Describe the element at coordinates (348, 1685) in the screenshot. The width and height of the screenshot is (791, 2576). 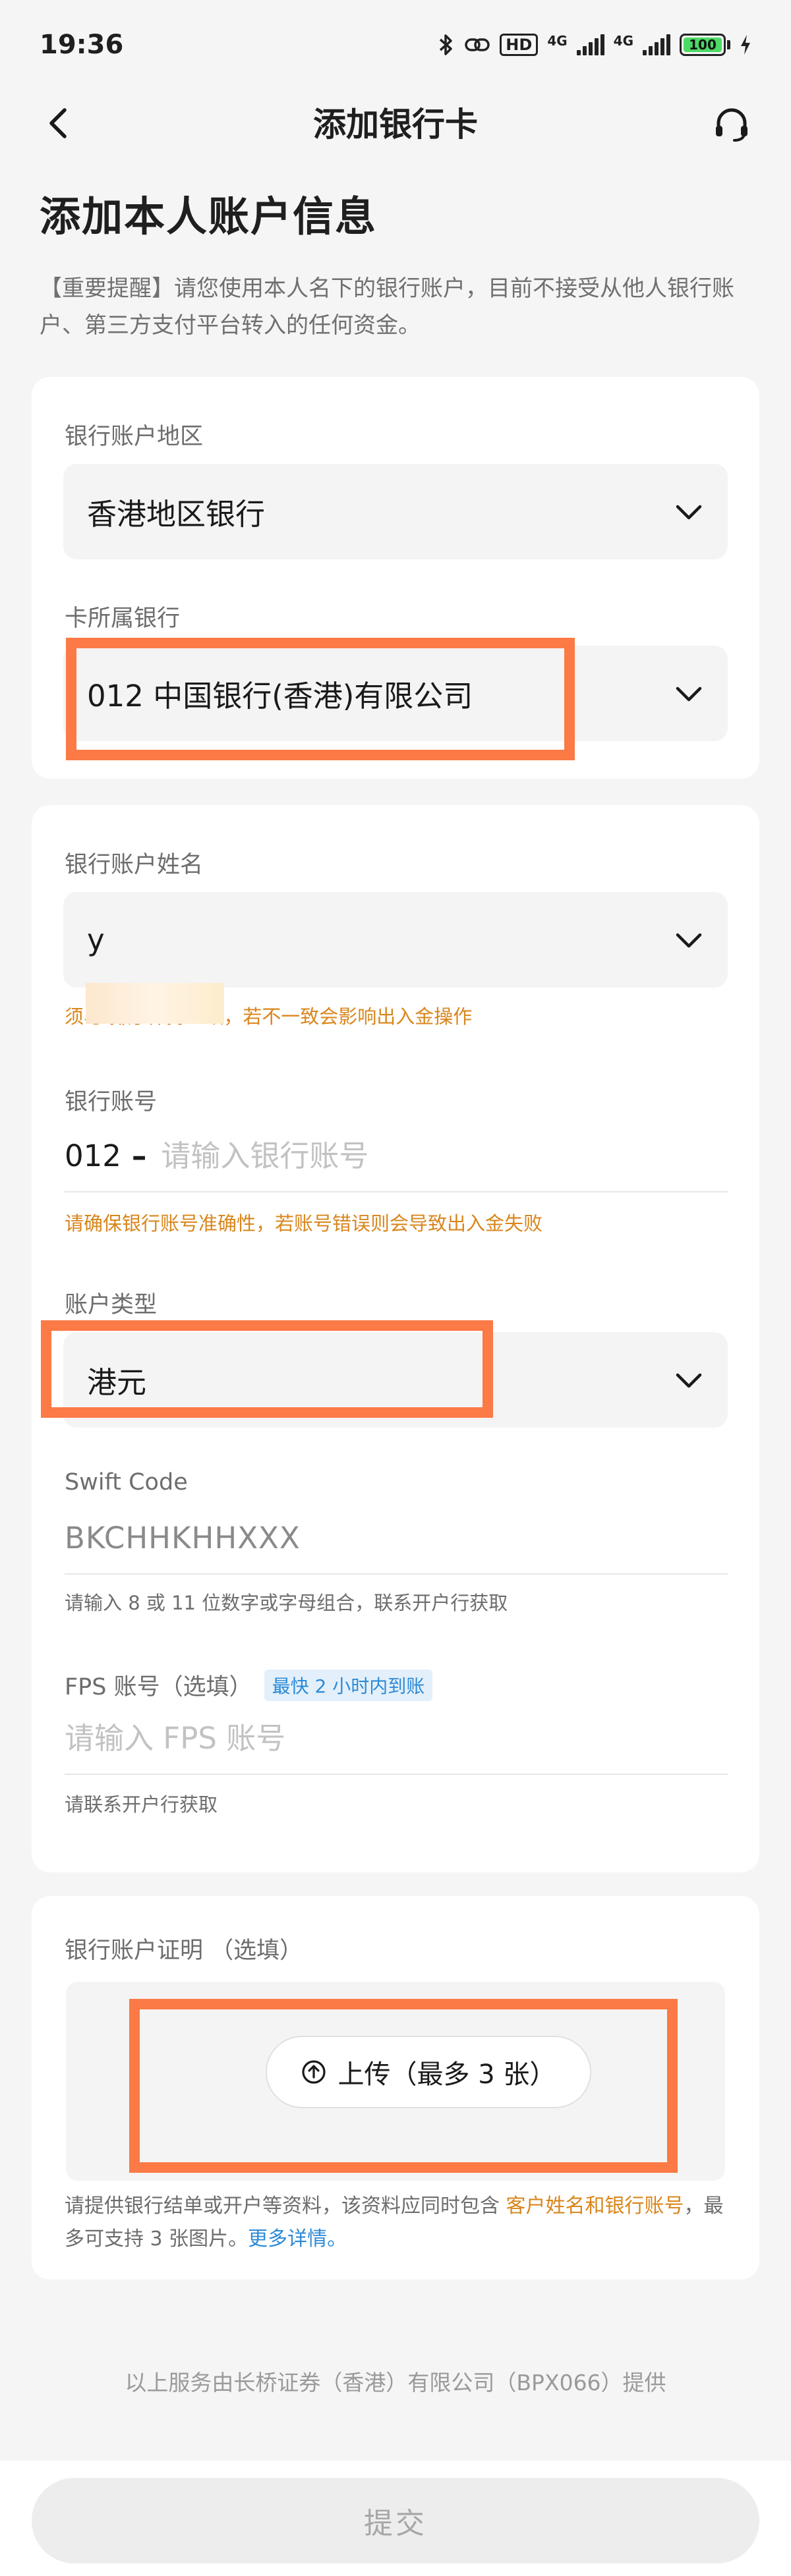
I see `fps-speed-badge: 最快 2 小时内到账` at that location.